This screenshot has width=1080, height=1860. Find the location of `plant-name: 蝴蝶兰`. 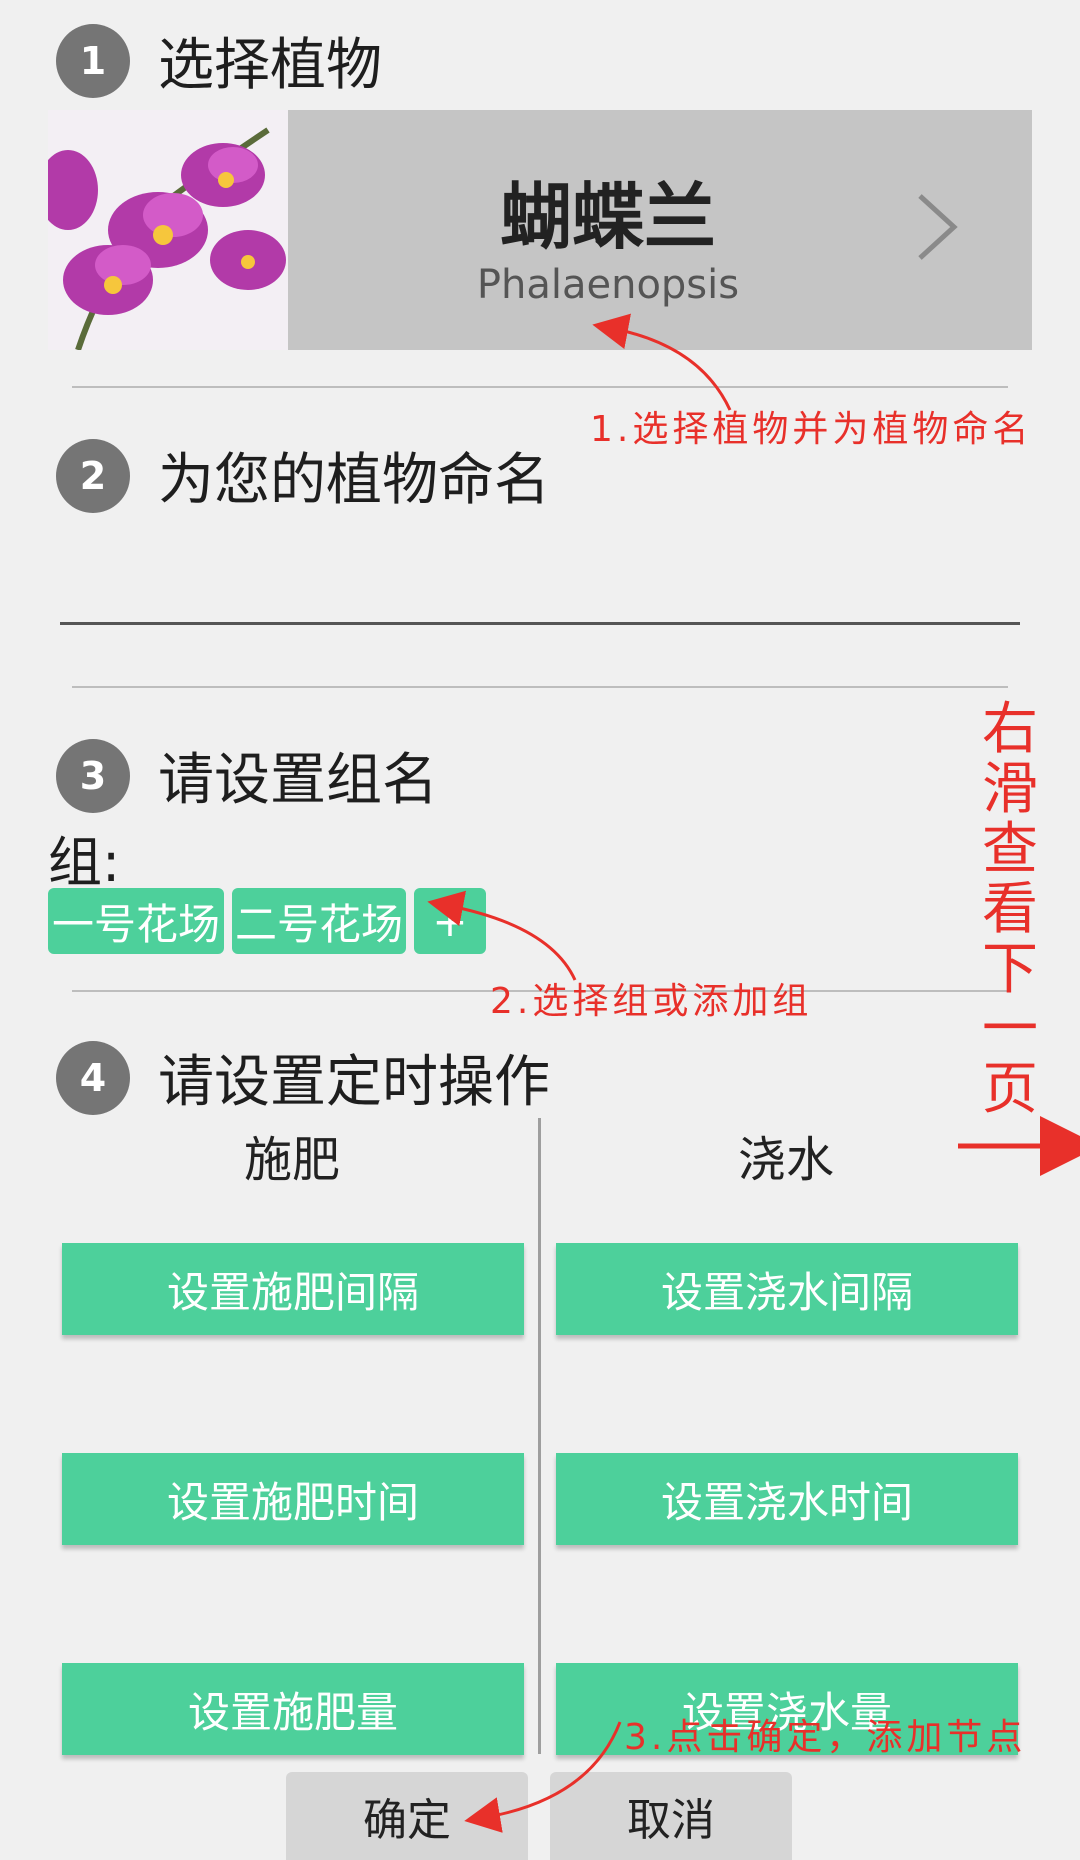

plant-name: 蝴蝶兰 is located at coordinates (607, 217).